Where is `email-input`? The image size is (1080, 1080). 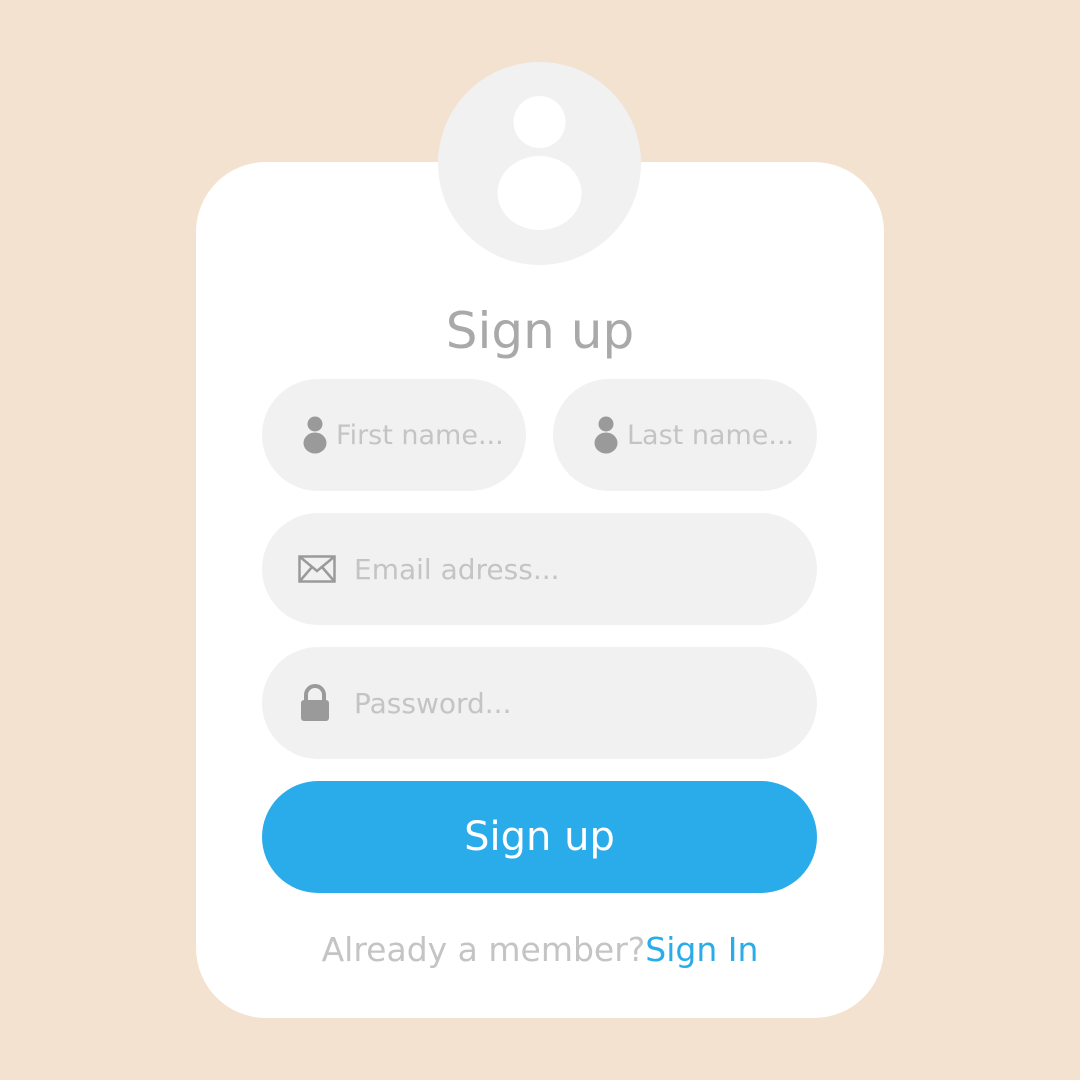
email-input is located at coordinates (574, 569).